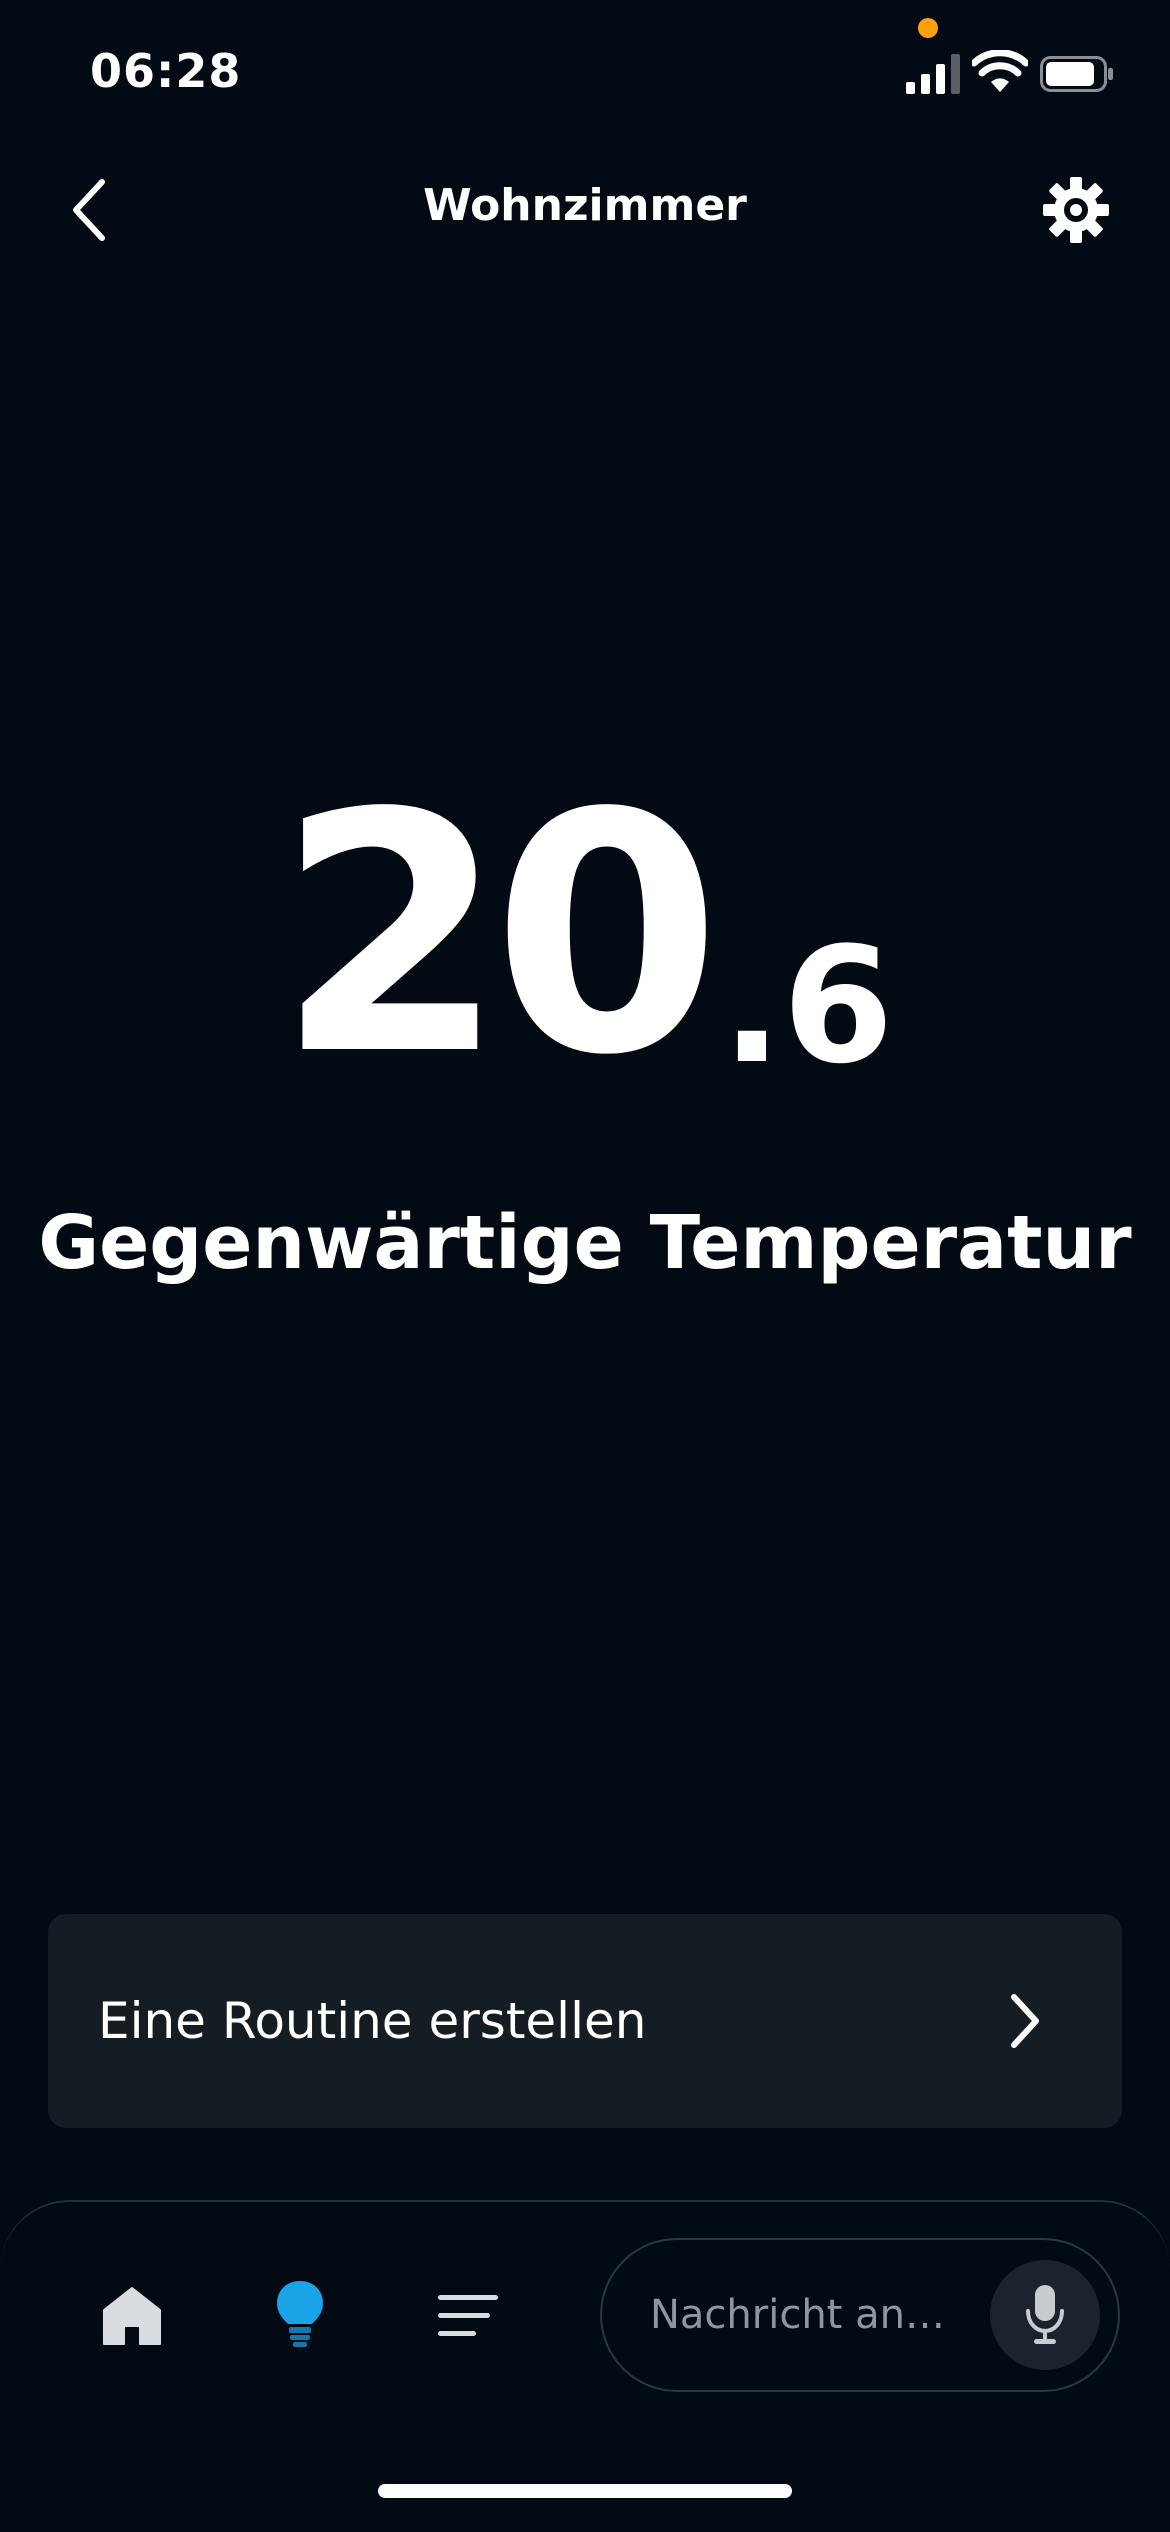  I want to click on home-indicator, so click(585, 2491).